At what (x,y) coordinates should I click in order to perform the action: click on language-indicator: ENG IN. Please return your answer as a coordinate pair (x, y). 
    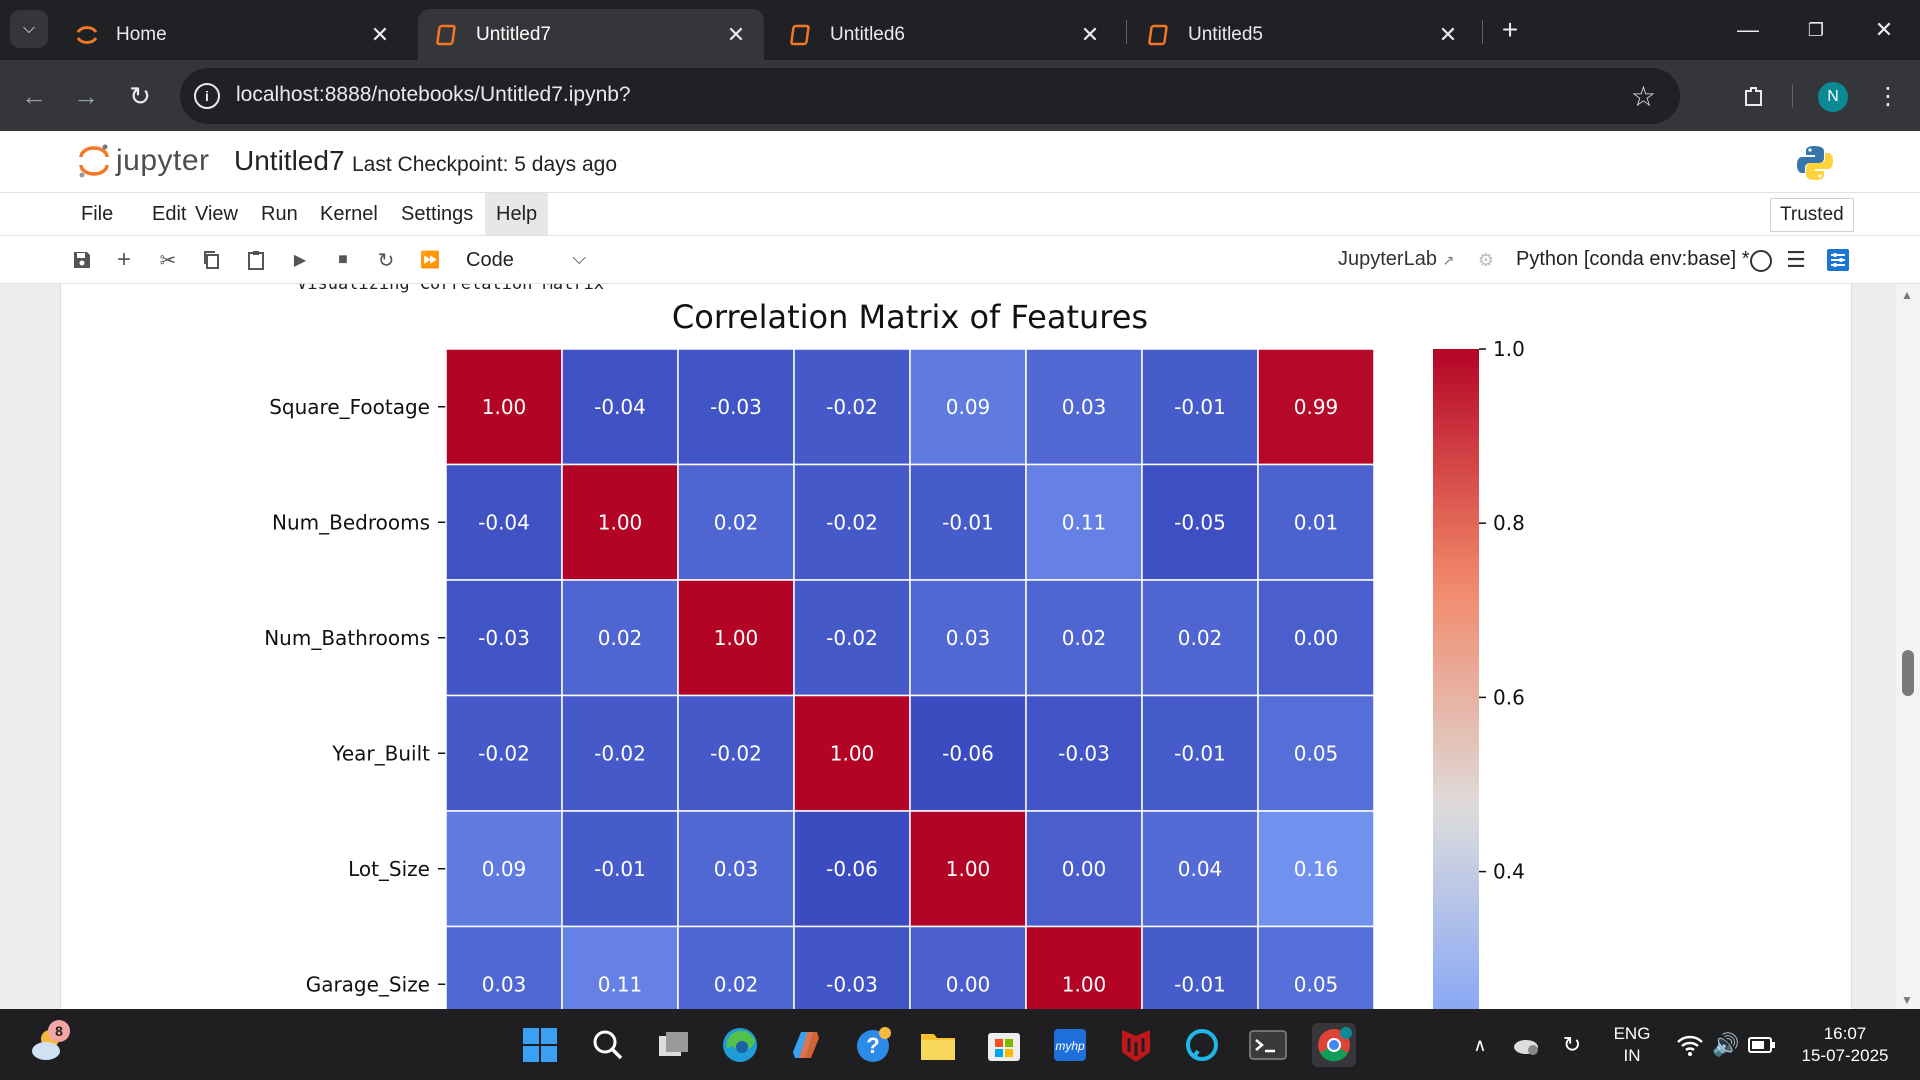
    Looking at the image, I should click on (1632, 1045).